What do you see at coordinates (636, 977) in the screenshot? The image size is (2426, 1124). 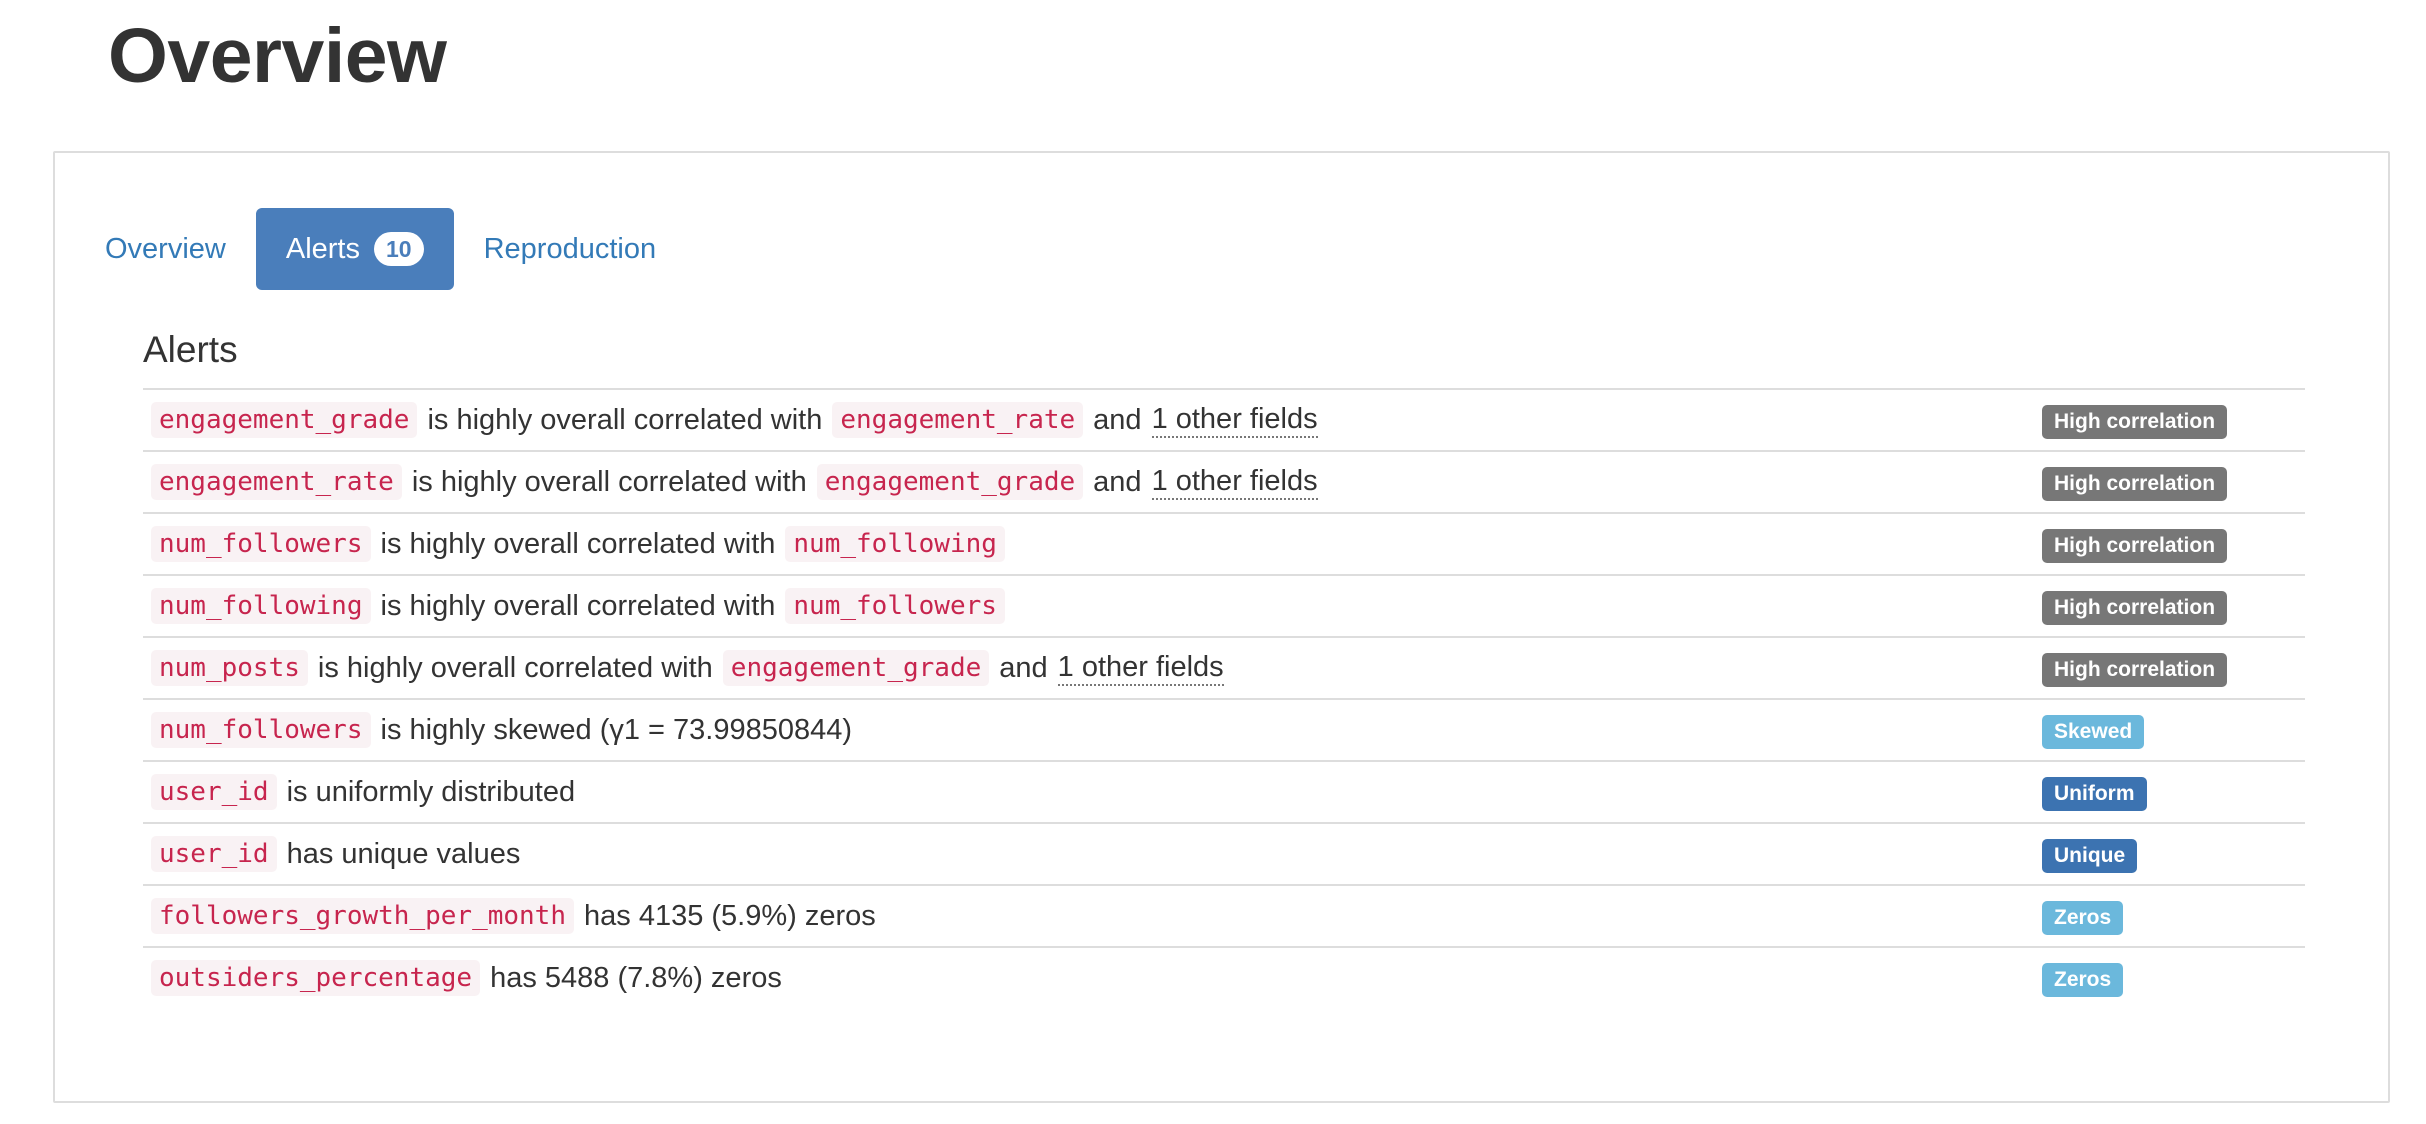 I see `alert-description: has 5488 (7.8%) zeros` at bounding box center [636, 977].